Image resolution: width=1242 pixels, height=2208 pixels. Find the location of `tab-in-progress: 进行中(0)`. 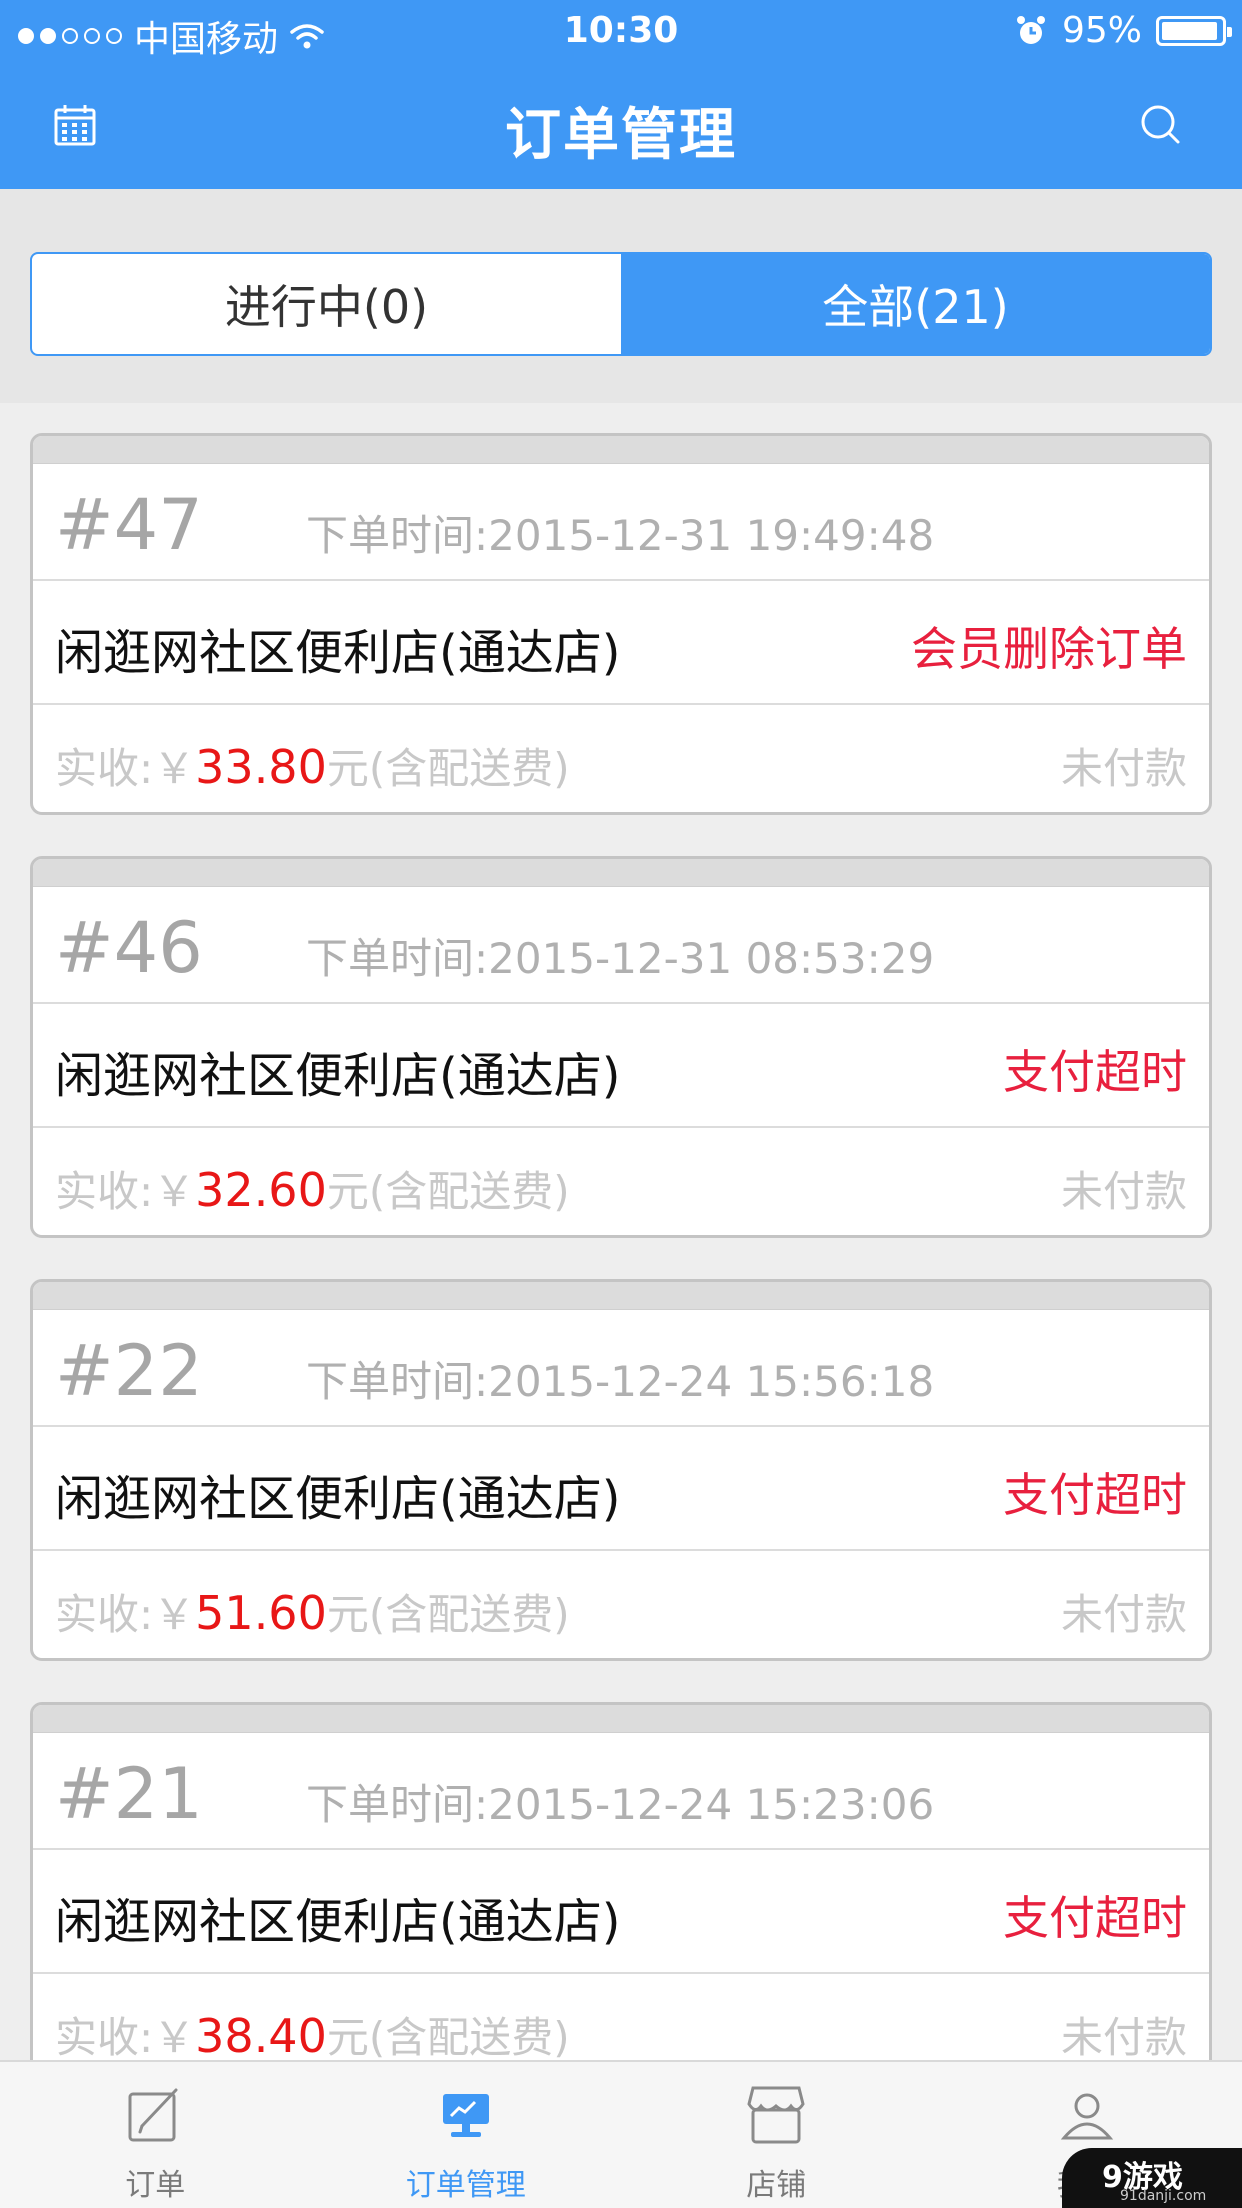

tab-in-progress: 进行中(0) is located at coordinates (326, 304).